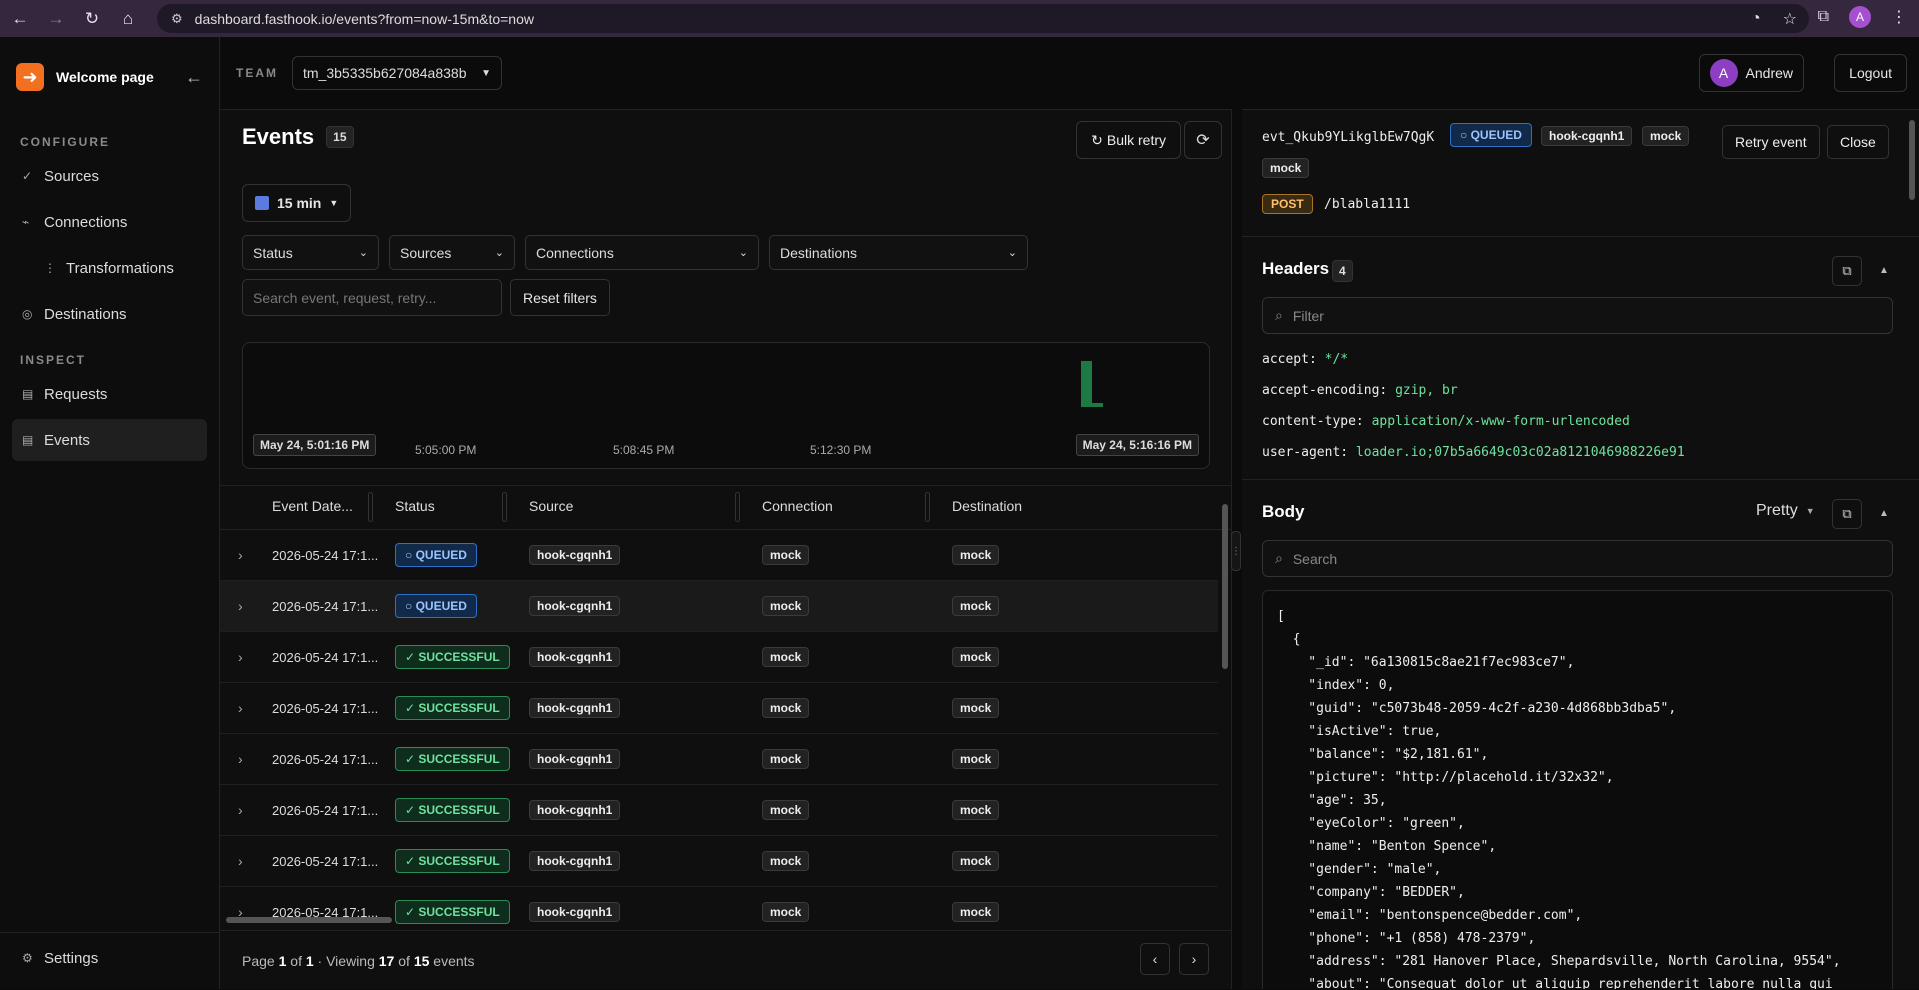  Describe the element at coordinates (177, 19) in the screenshot. I see `site-info-icon: ⚙` at that location.